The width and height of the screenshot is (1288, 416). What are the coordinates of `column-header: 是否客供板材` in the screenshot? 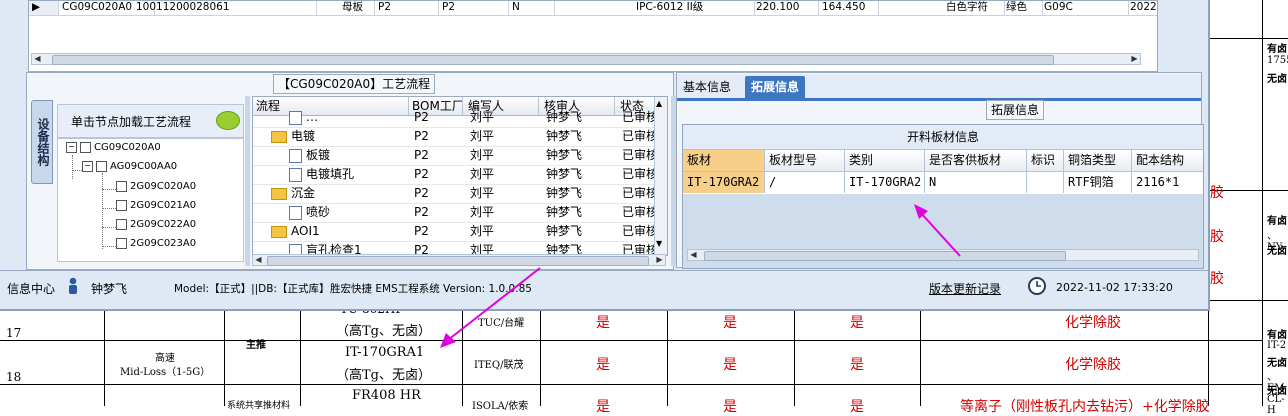 It's located at (976, 160).